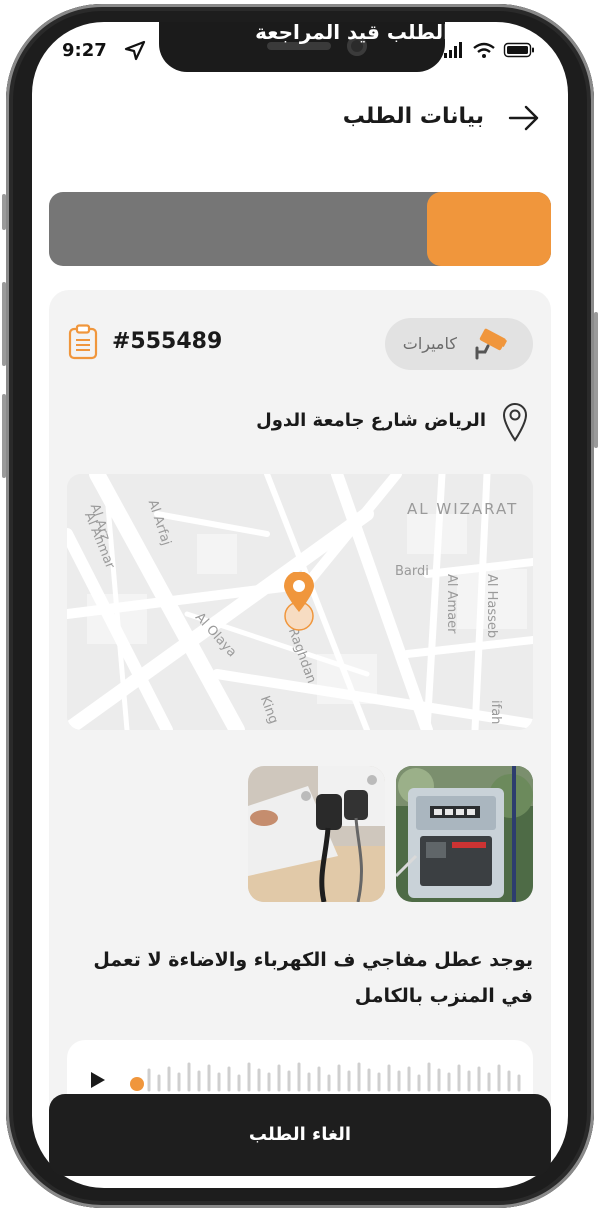 This screenshot has width=600, height=1214. What do you see at coordinates (453, 50) in the screenshot?
I see `signal-icon` at bounding box center [453, 50].